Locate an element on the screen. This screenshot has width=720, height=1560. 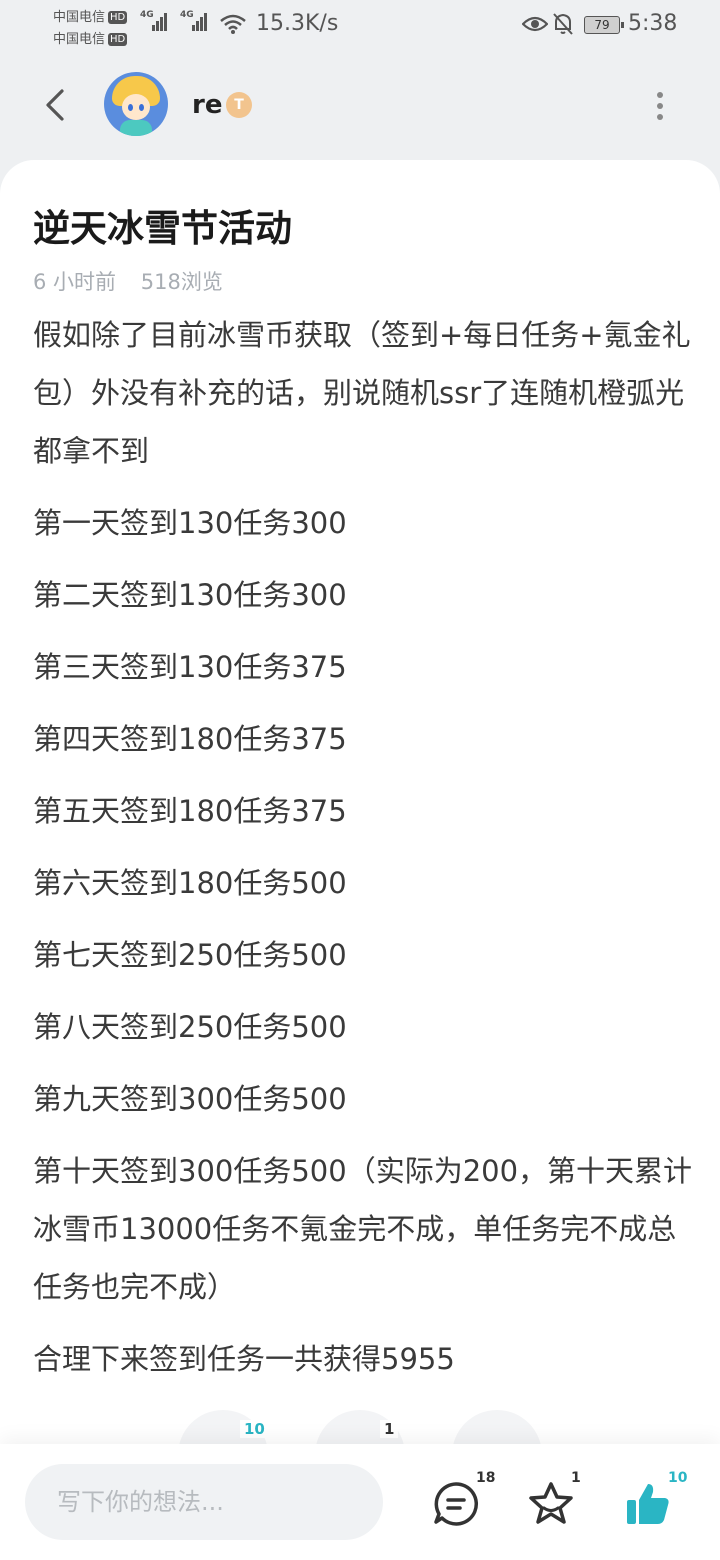
eye-icon is located at coordinates (535, 24).